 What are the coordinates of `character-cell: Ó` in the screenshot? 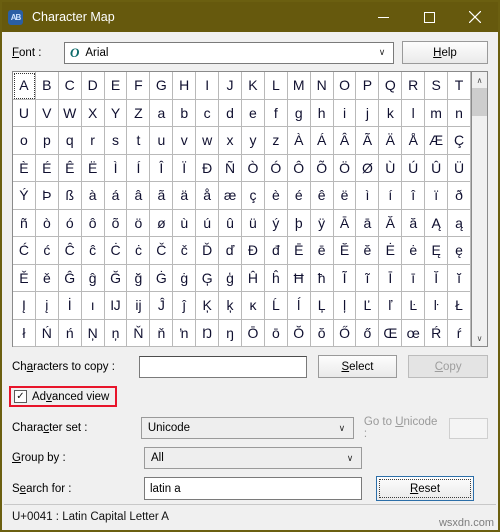 It's located at (276, 168).